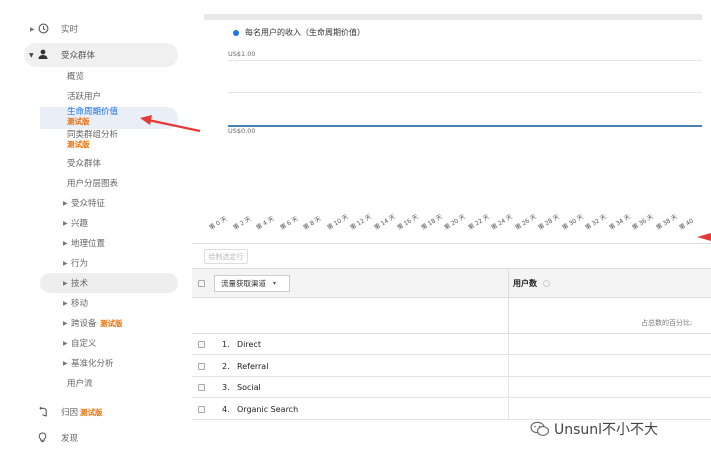  I want to click on table-row: 2. Referral, so click(451, 366).